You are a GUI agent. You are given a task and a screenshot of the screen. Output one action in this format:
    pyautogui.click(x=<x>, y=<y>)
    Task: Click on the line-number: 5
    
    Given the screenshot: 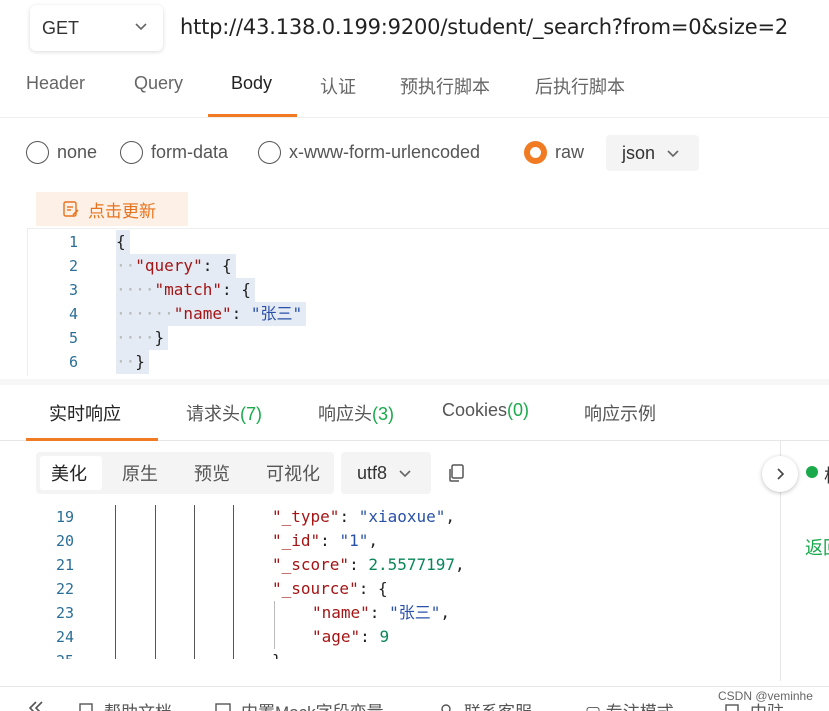 What is the action you would take?
    pyautogui.click(x=73, y=338)
    